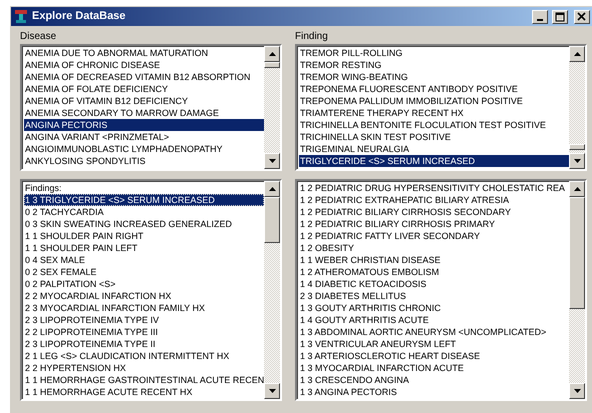  I want to click on list-item: ANGINA VARIANT <PRINZMETAL>, so click(144, 137).